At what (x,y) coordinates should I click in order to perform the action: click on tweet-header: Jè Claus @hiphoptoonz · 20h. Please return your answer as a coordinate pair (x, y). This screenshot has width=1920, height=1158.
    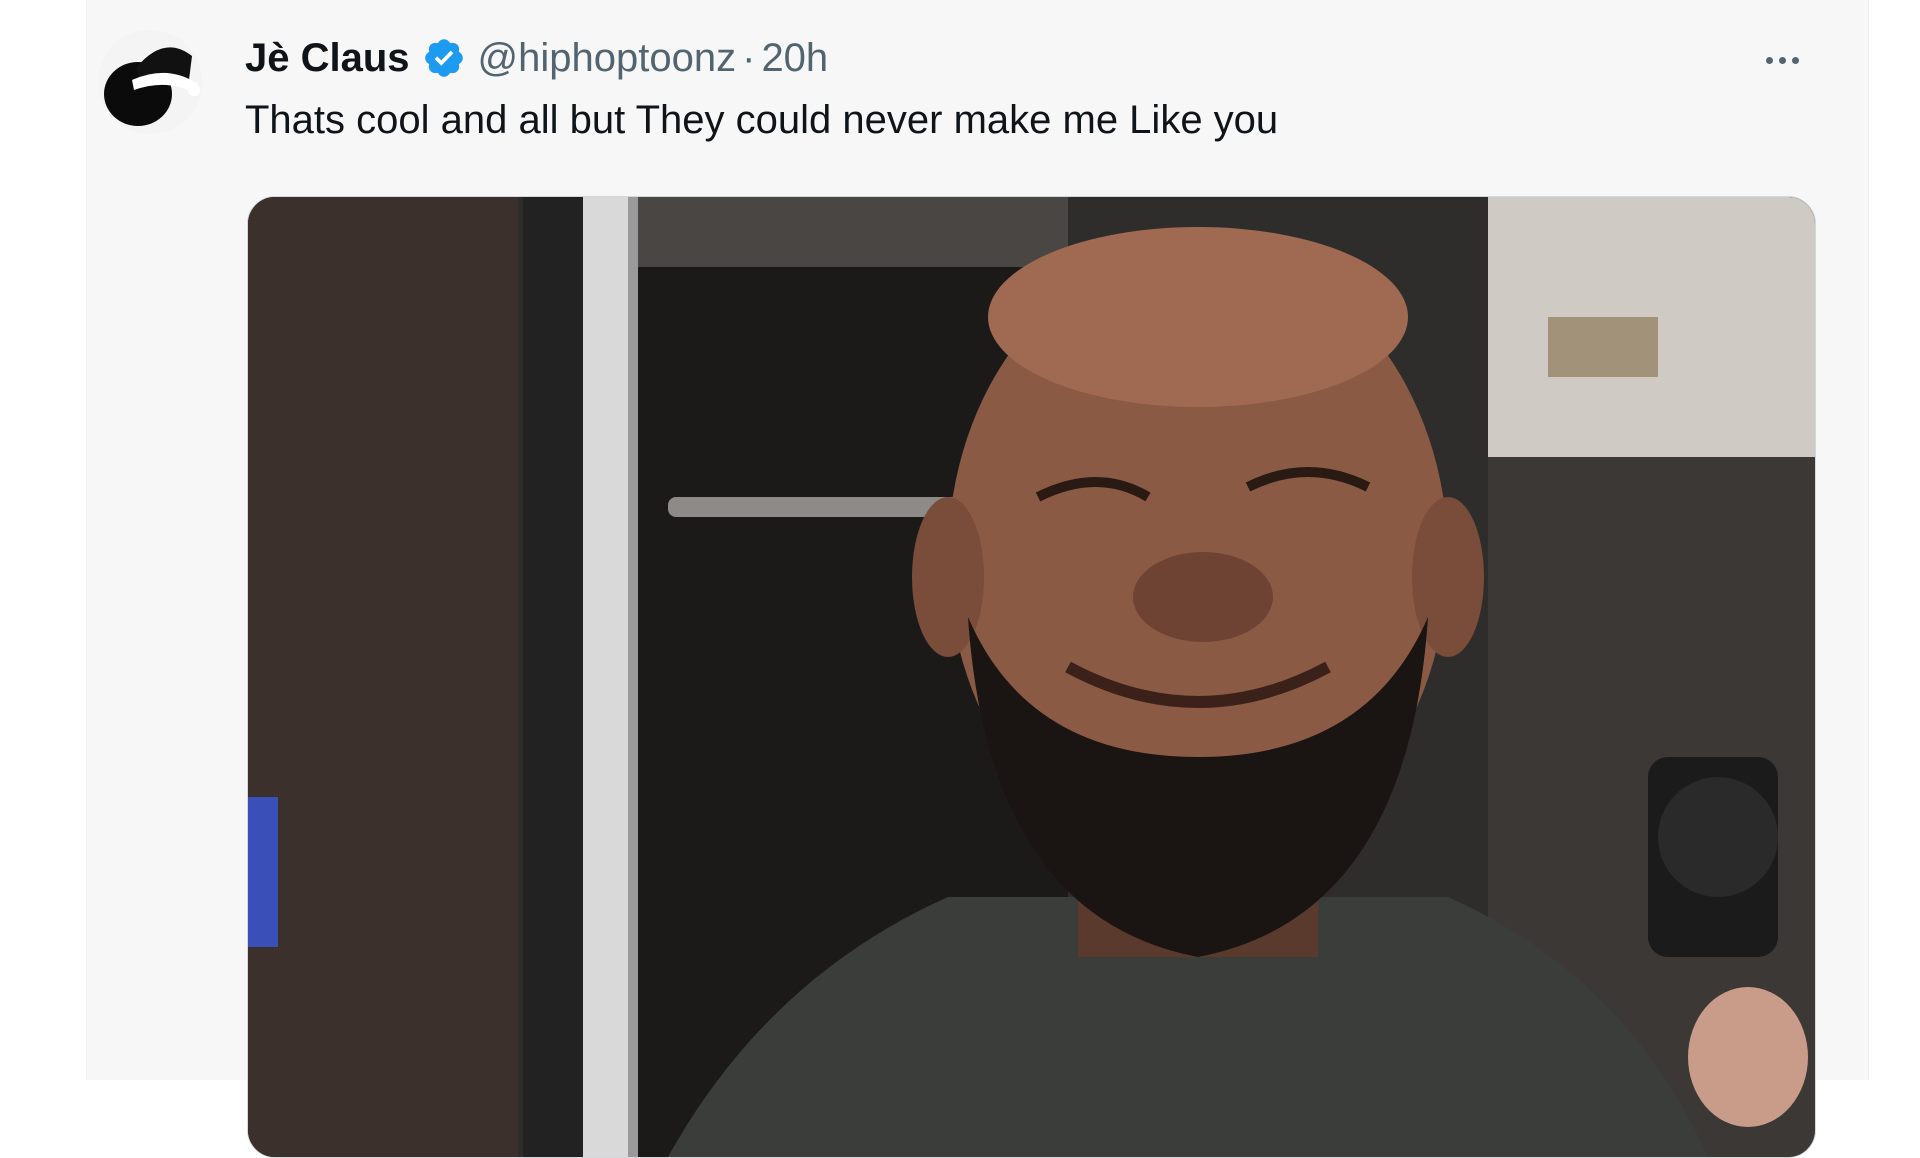
    Looking at the image, I should click on (536, 58).